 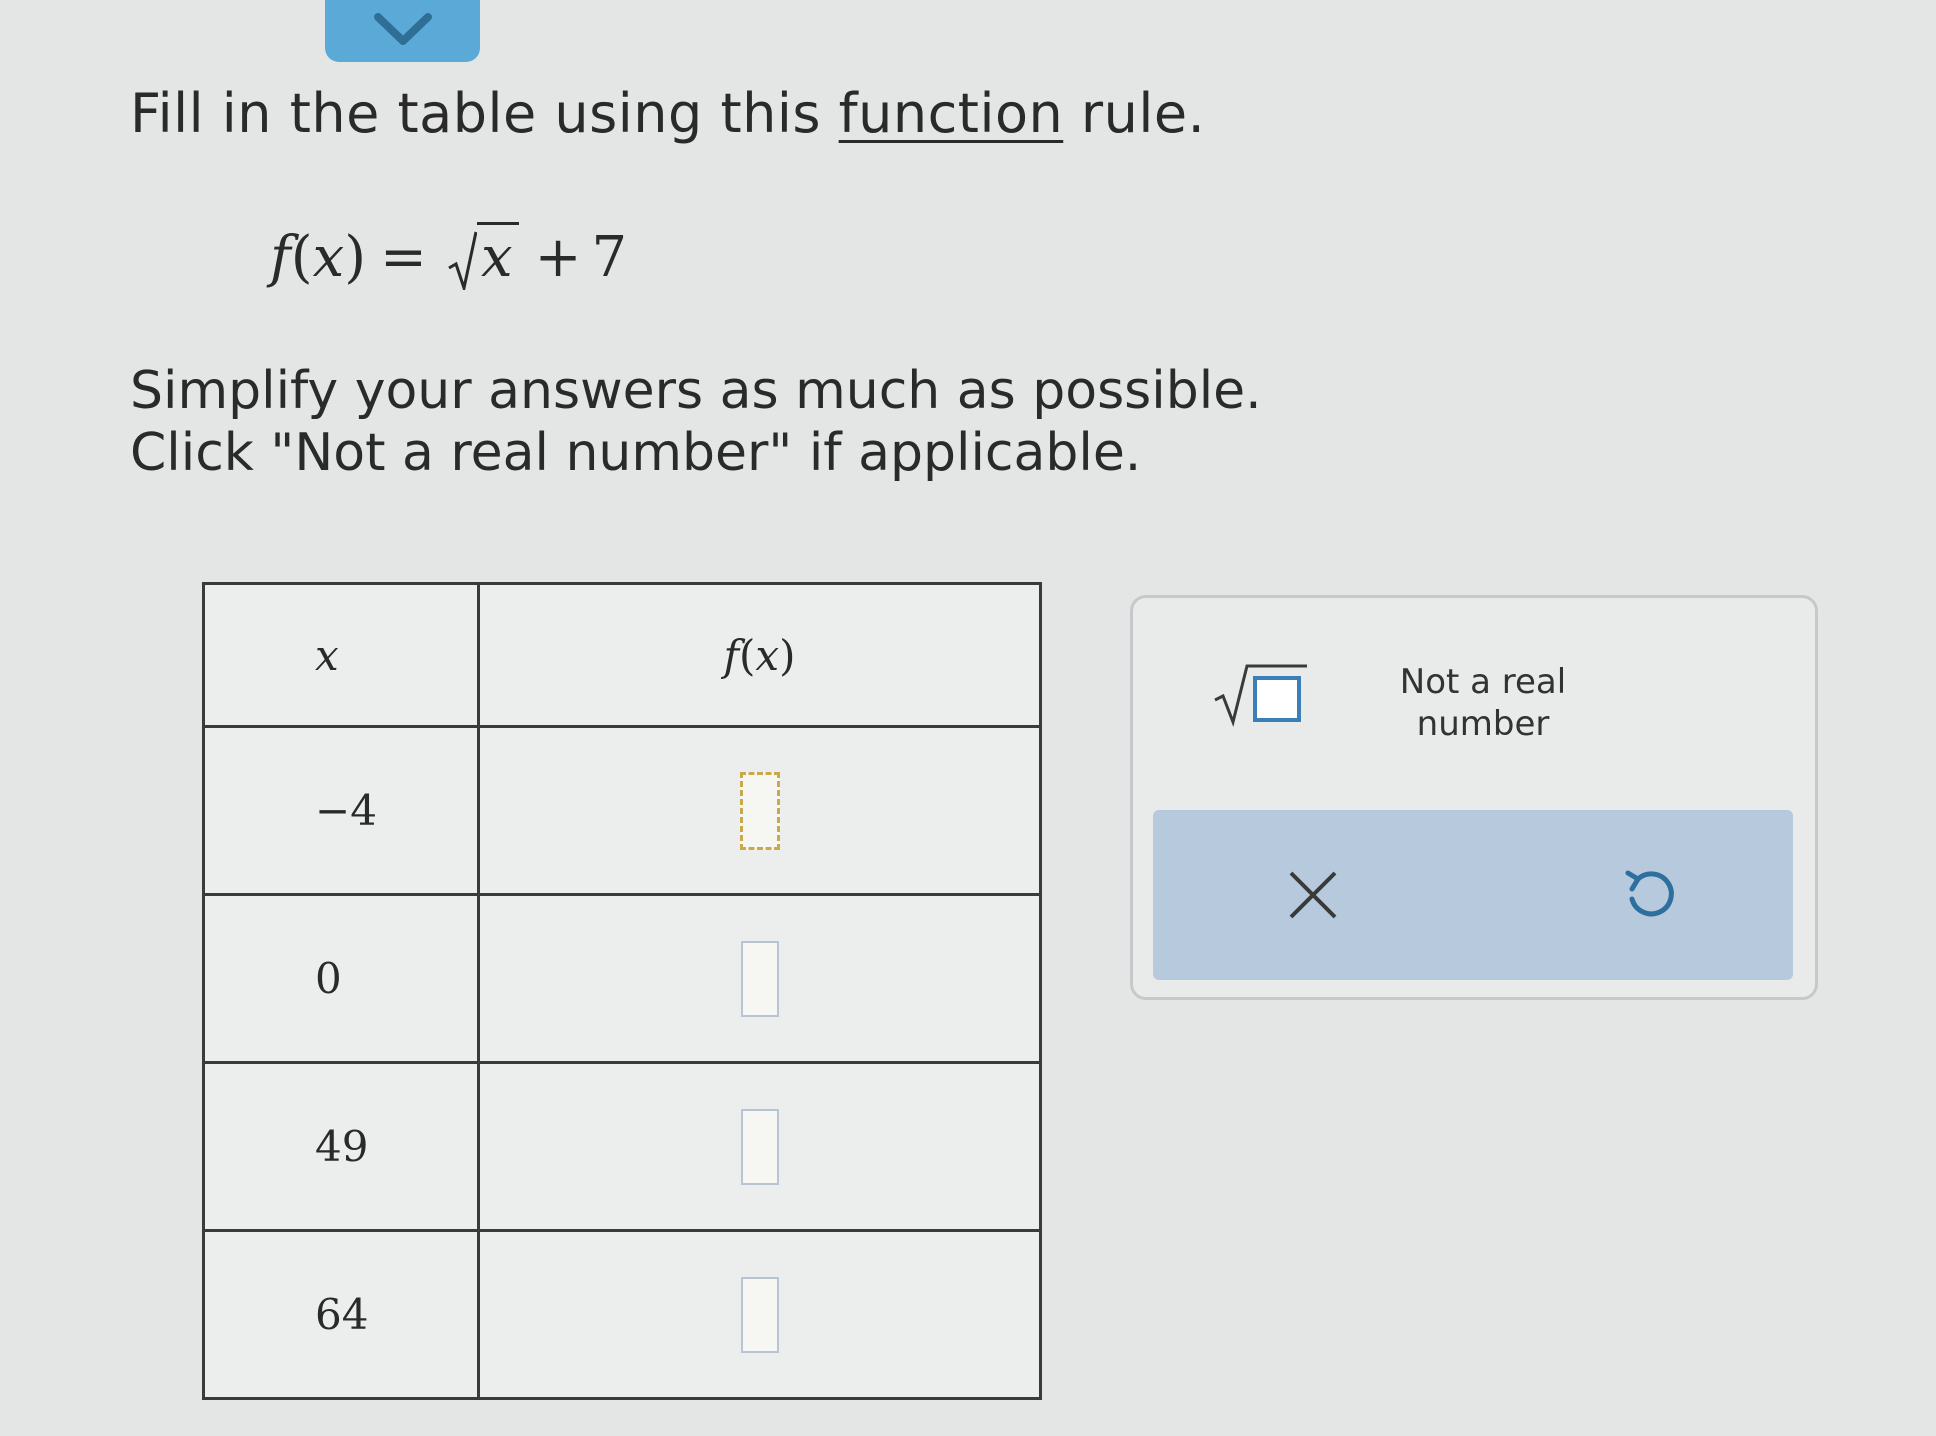 I want to click on table-row: 49, so click(x=622, y=1146).